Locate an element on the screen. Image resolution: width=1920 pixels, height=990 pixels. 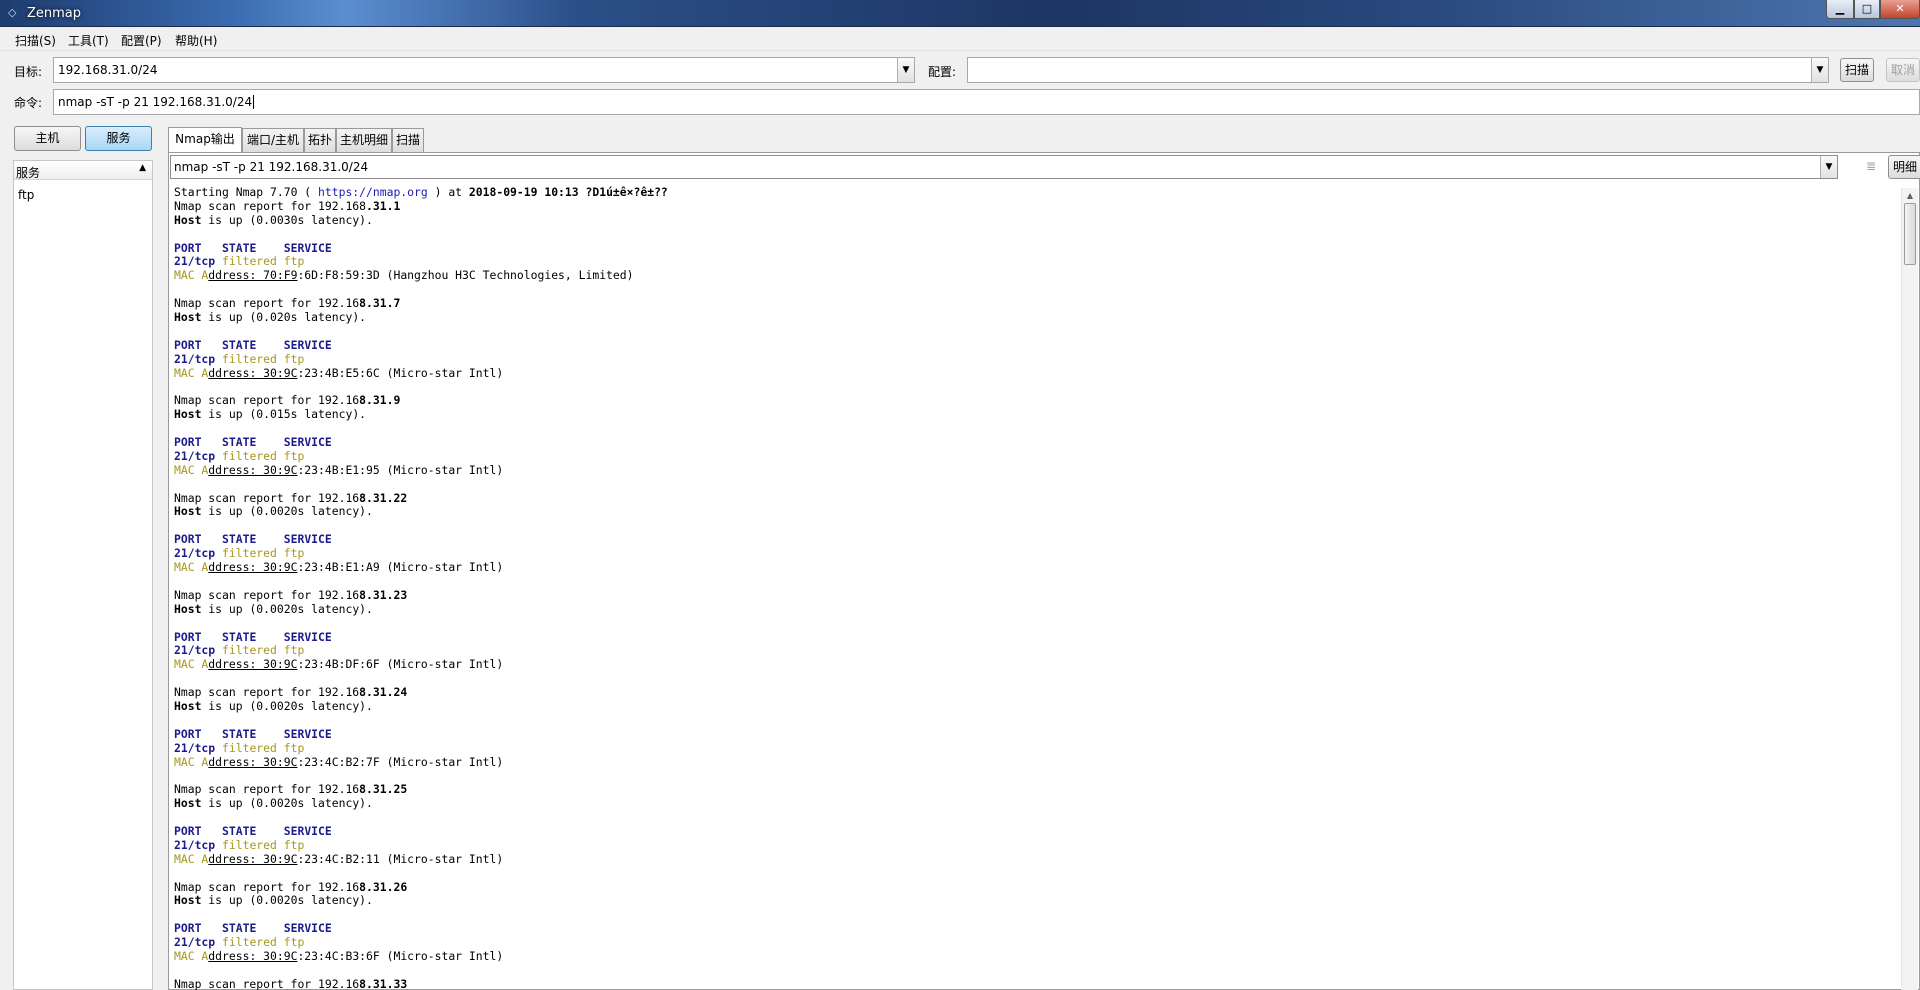
menu-tools: 工具(T) is located at coordinates (88, 40).